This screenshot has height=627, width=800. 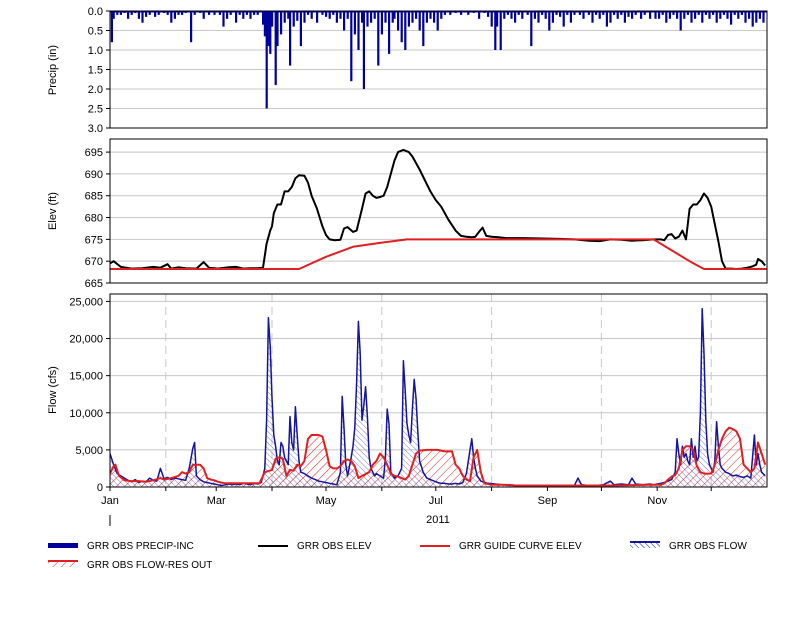 I want to click on precip-ytick-label: 1.0, so click(x=95, y=51).